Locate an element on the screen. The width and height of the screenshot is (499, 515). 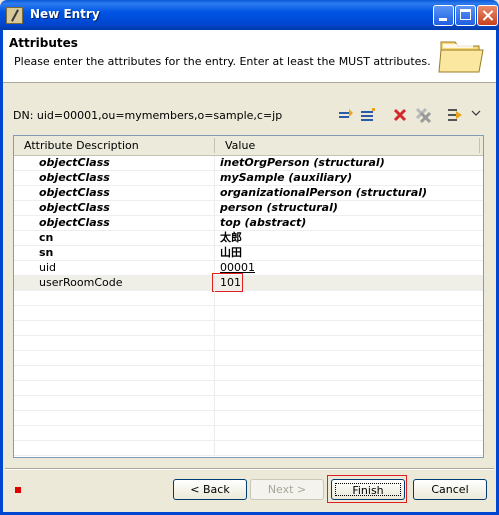
table-row: objectClass inetOrgPerson (structural) is located at coordinates (248, 163).